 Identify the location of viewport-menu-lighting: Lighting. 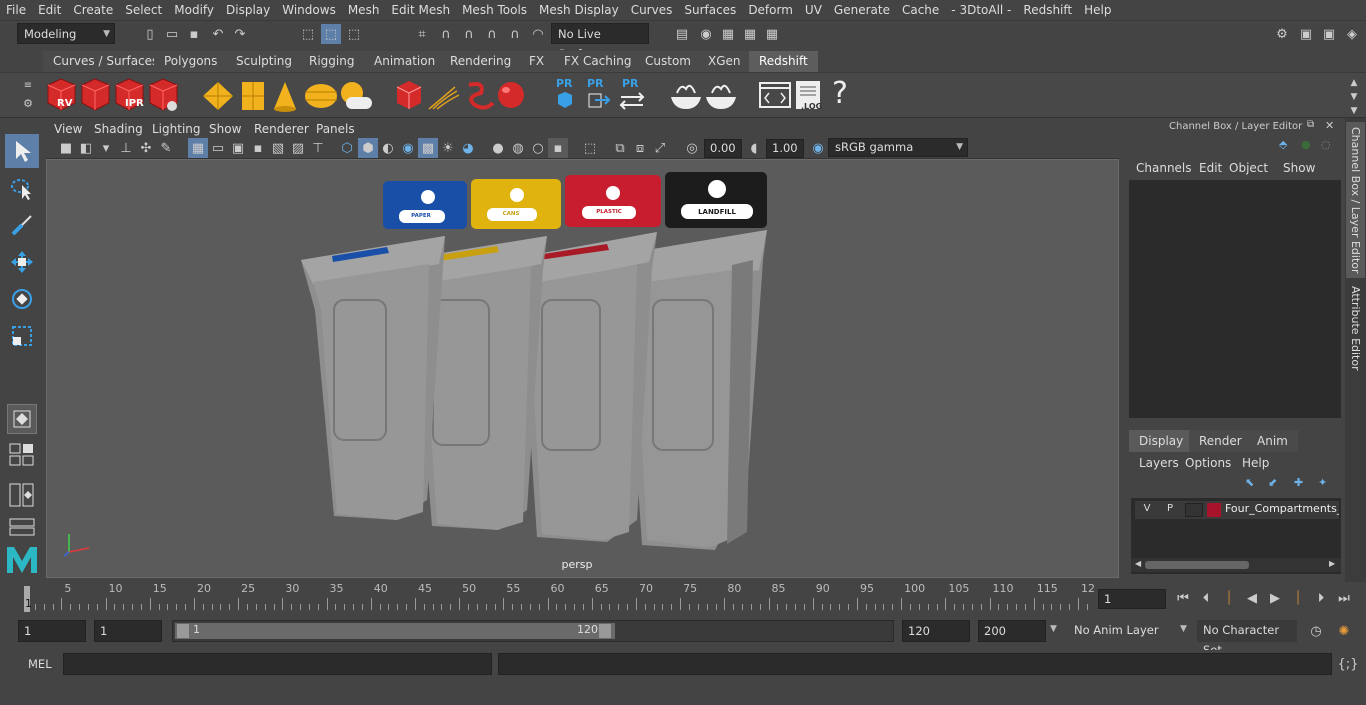
(176, 129).